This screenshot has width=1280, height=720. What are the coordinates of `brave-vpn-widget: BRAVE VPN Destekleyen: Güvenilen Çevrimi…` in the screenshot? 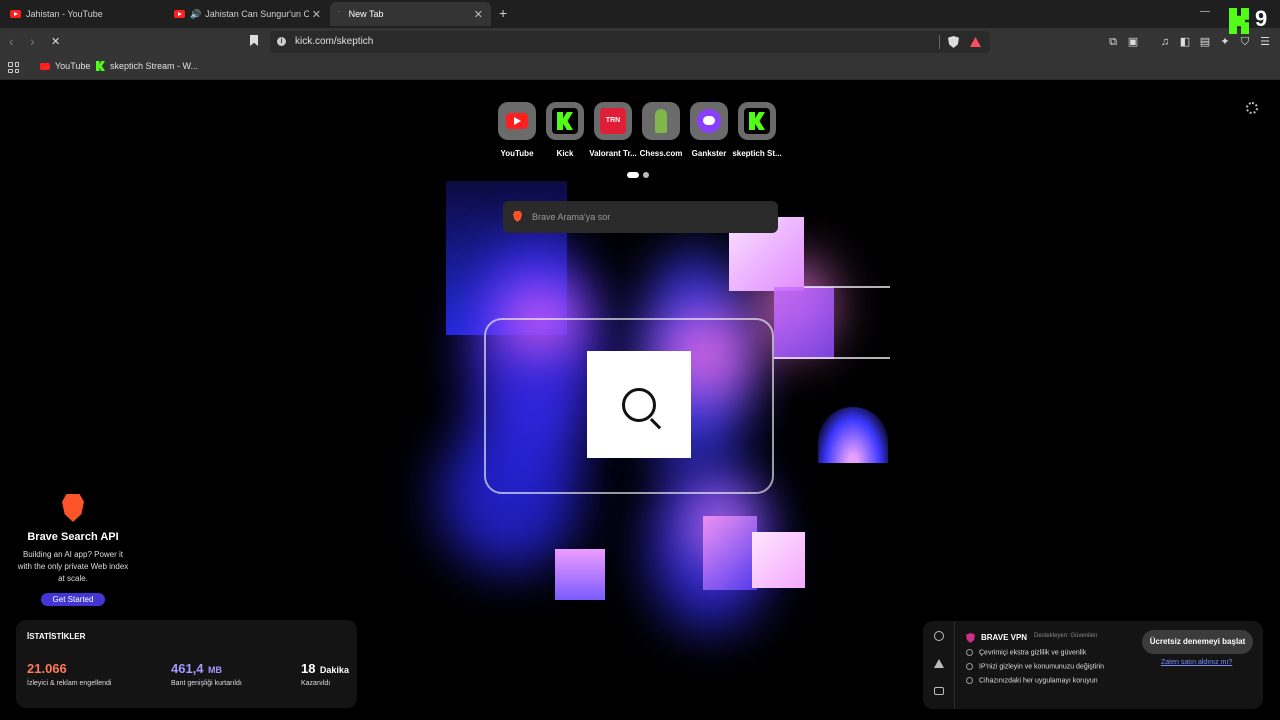 It's located at (1093, 665).